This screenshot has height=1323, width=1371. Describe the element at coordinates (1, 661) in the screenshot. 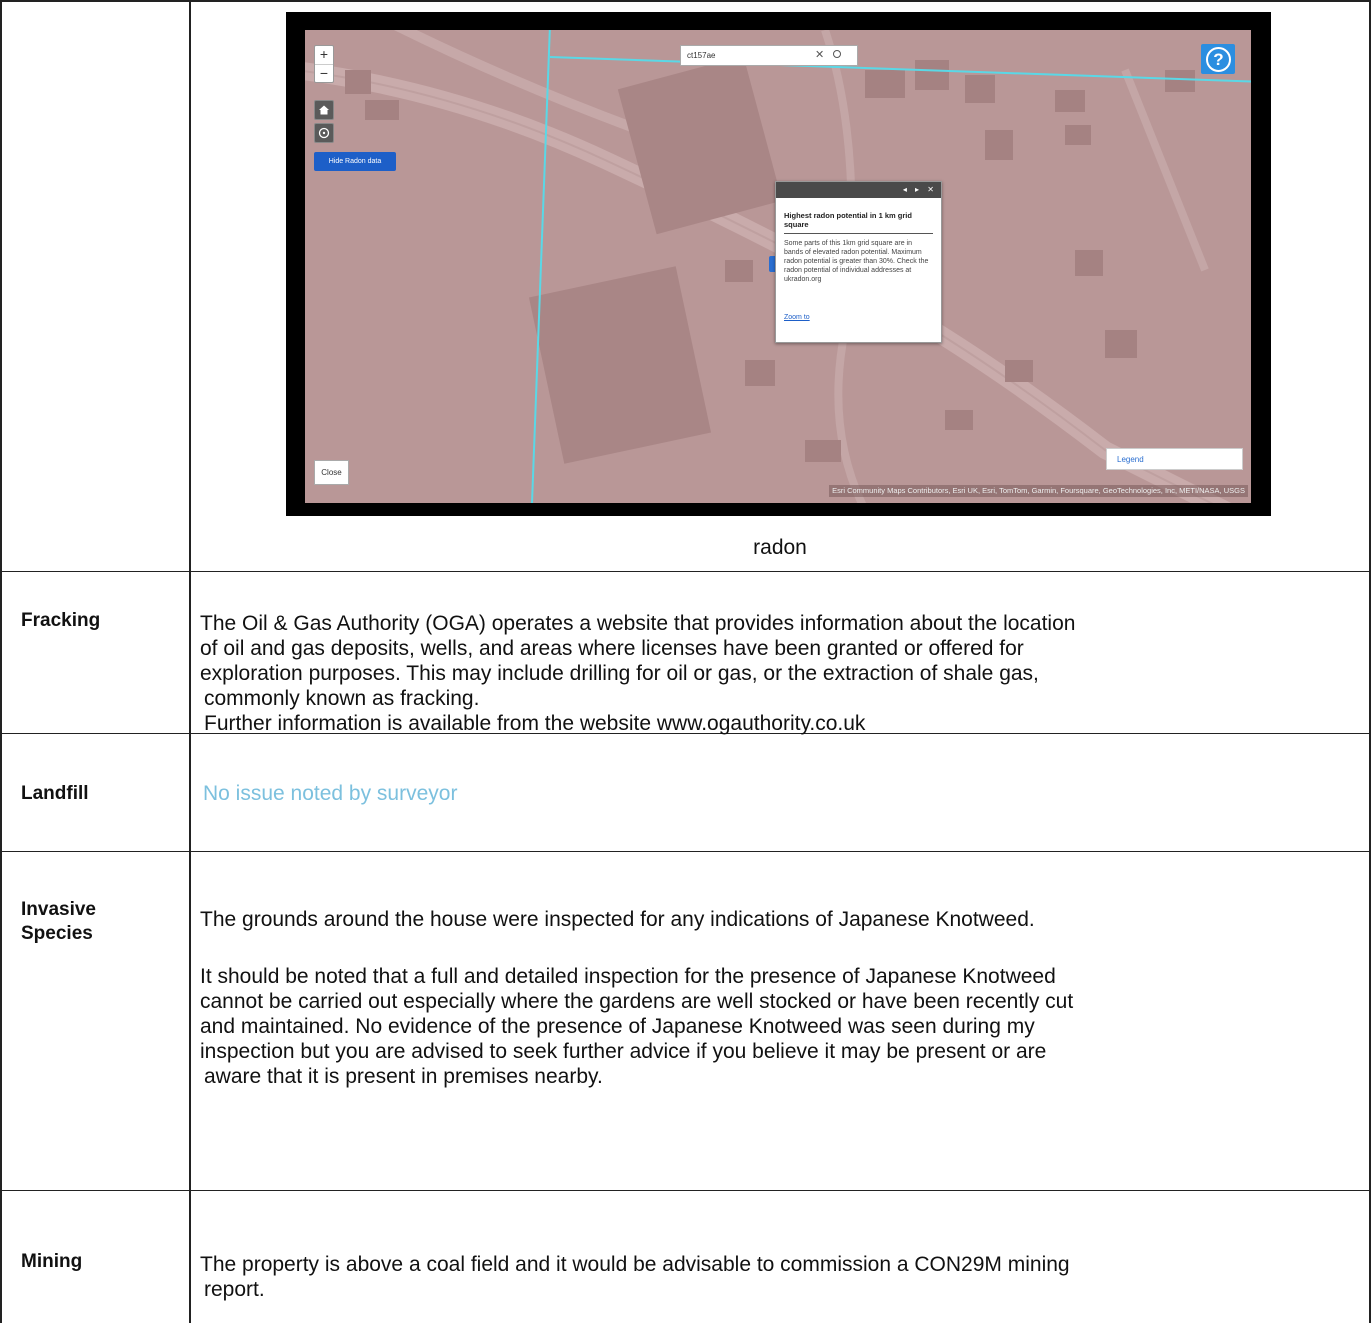

I see `table-border-left` at that location.